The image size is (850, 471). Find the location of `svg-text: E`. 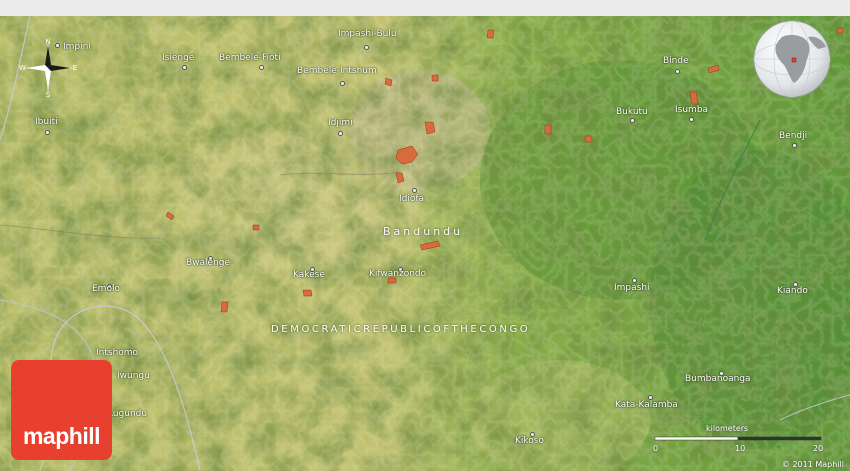

svg-text: E is located at coordinates (75, 68).